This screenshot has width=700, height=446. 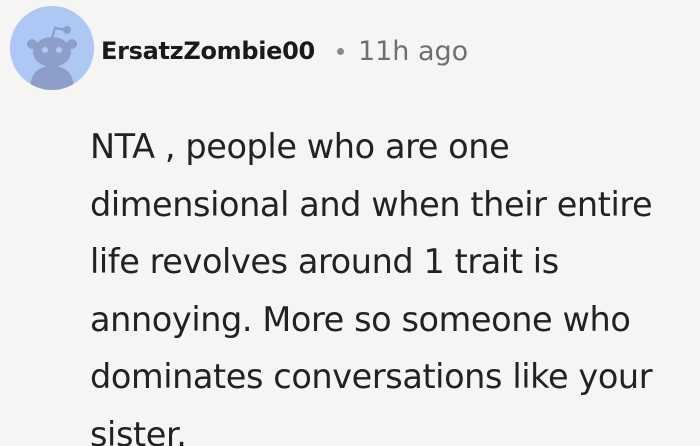 I want to click on username-link: ErsatzZombie00, so click(x=208, y=51).